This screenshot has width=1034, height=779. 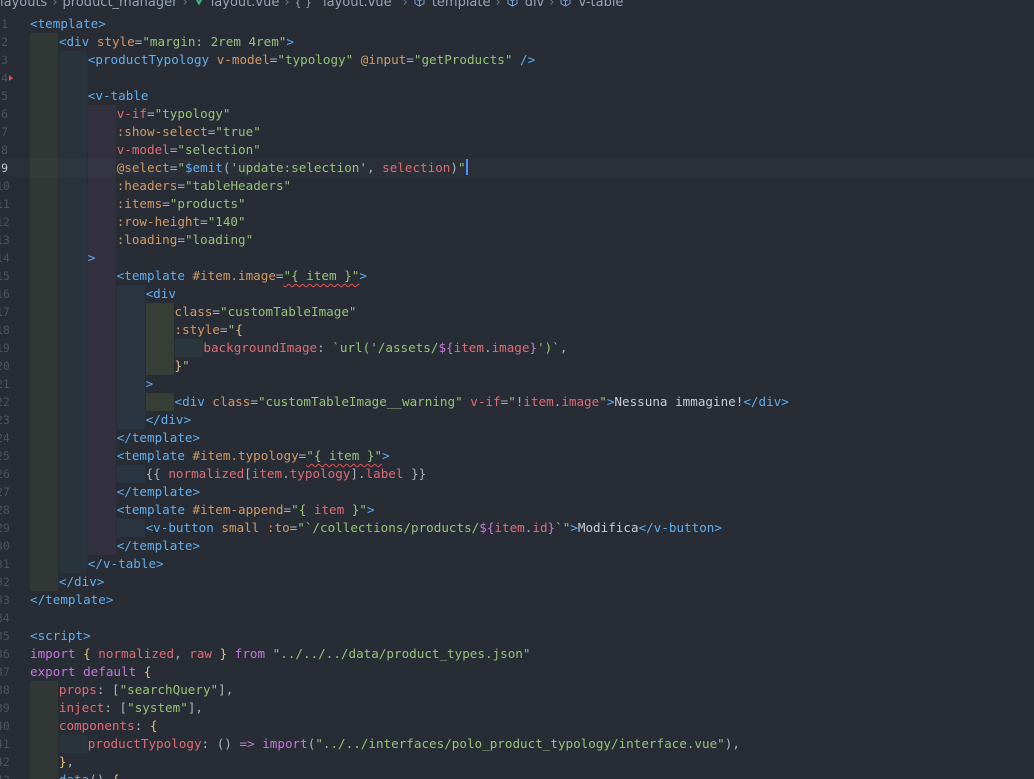 What do you see at coordinates (517, 636) in the screenshot?
I see `code-line: 35 <script>` at bounding box center [517, 636].